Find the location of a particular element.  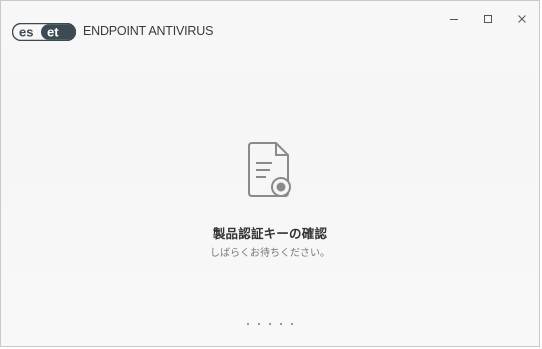

window-controls is located at coordinates (488, 19).